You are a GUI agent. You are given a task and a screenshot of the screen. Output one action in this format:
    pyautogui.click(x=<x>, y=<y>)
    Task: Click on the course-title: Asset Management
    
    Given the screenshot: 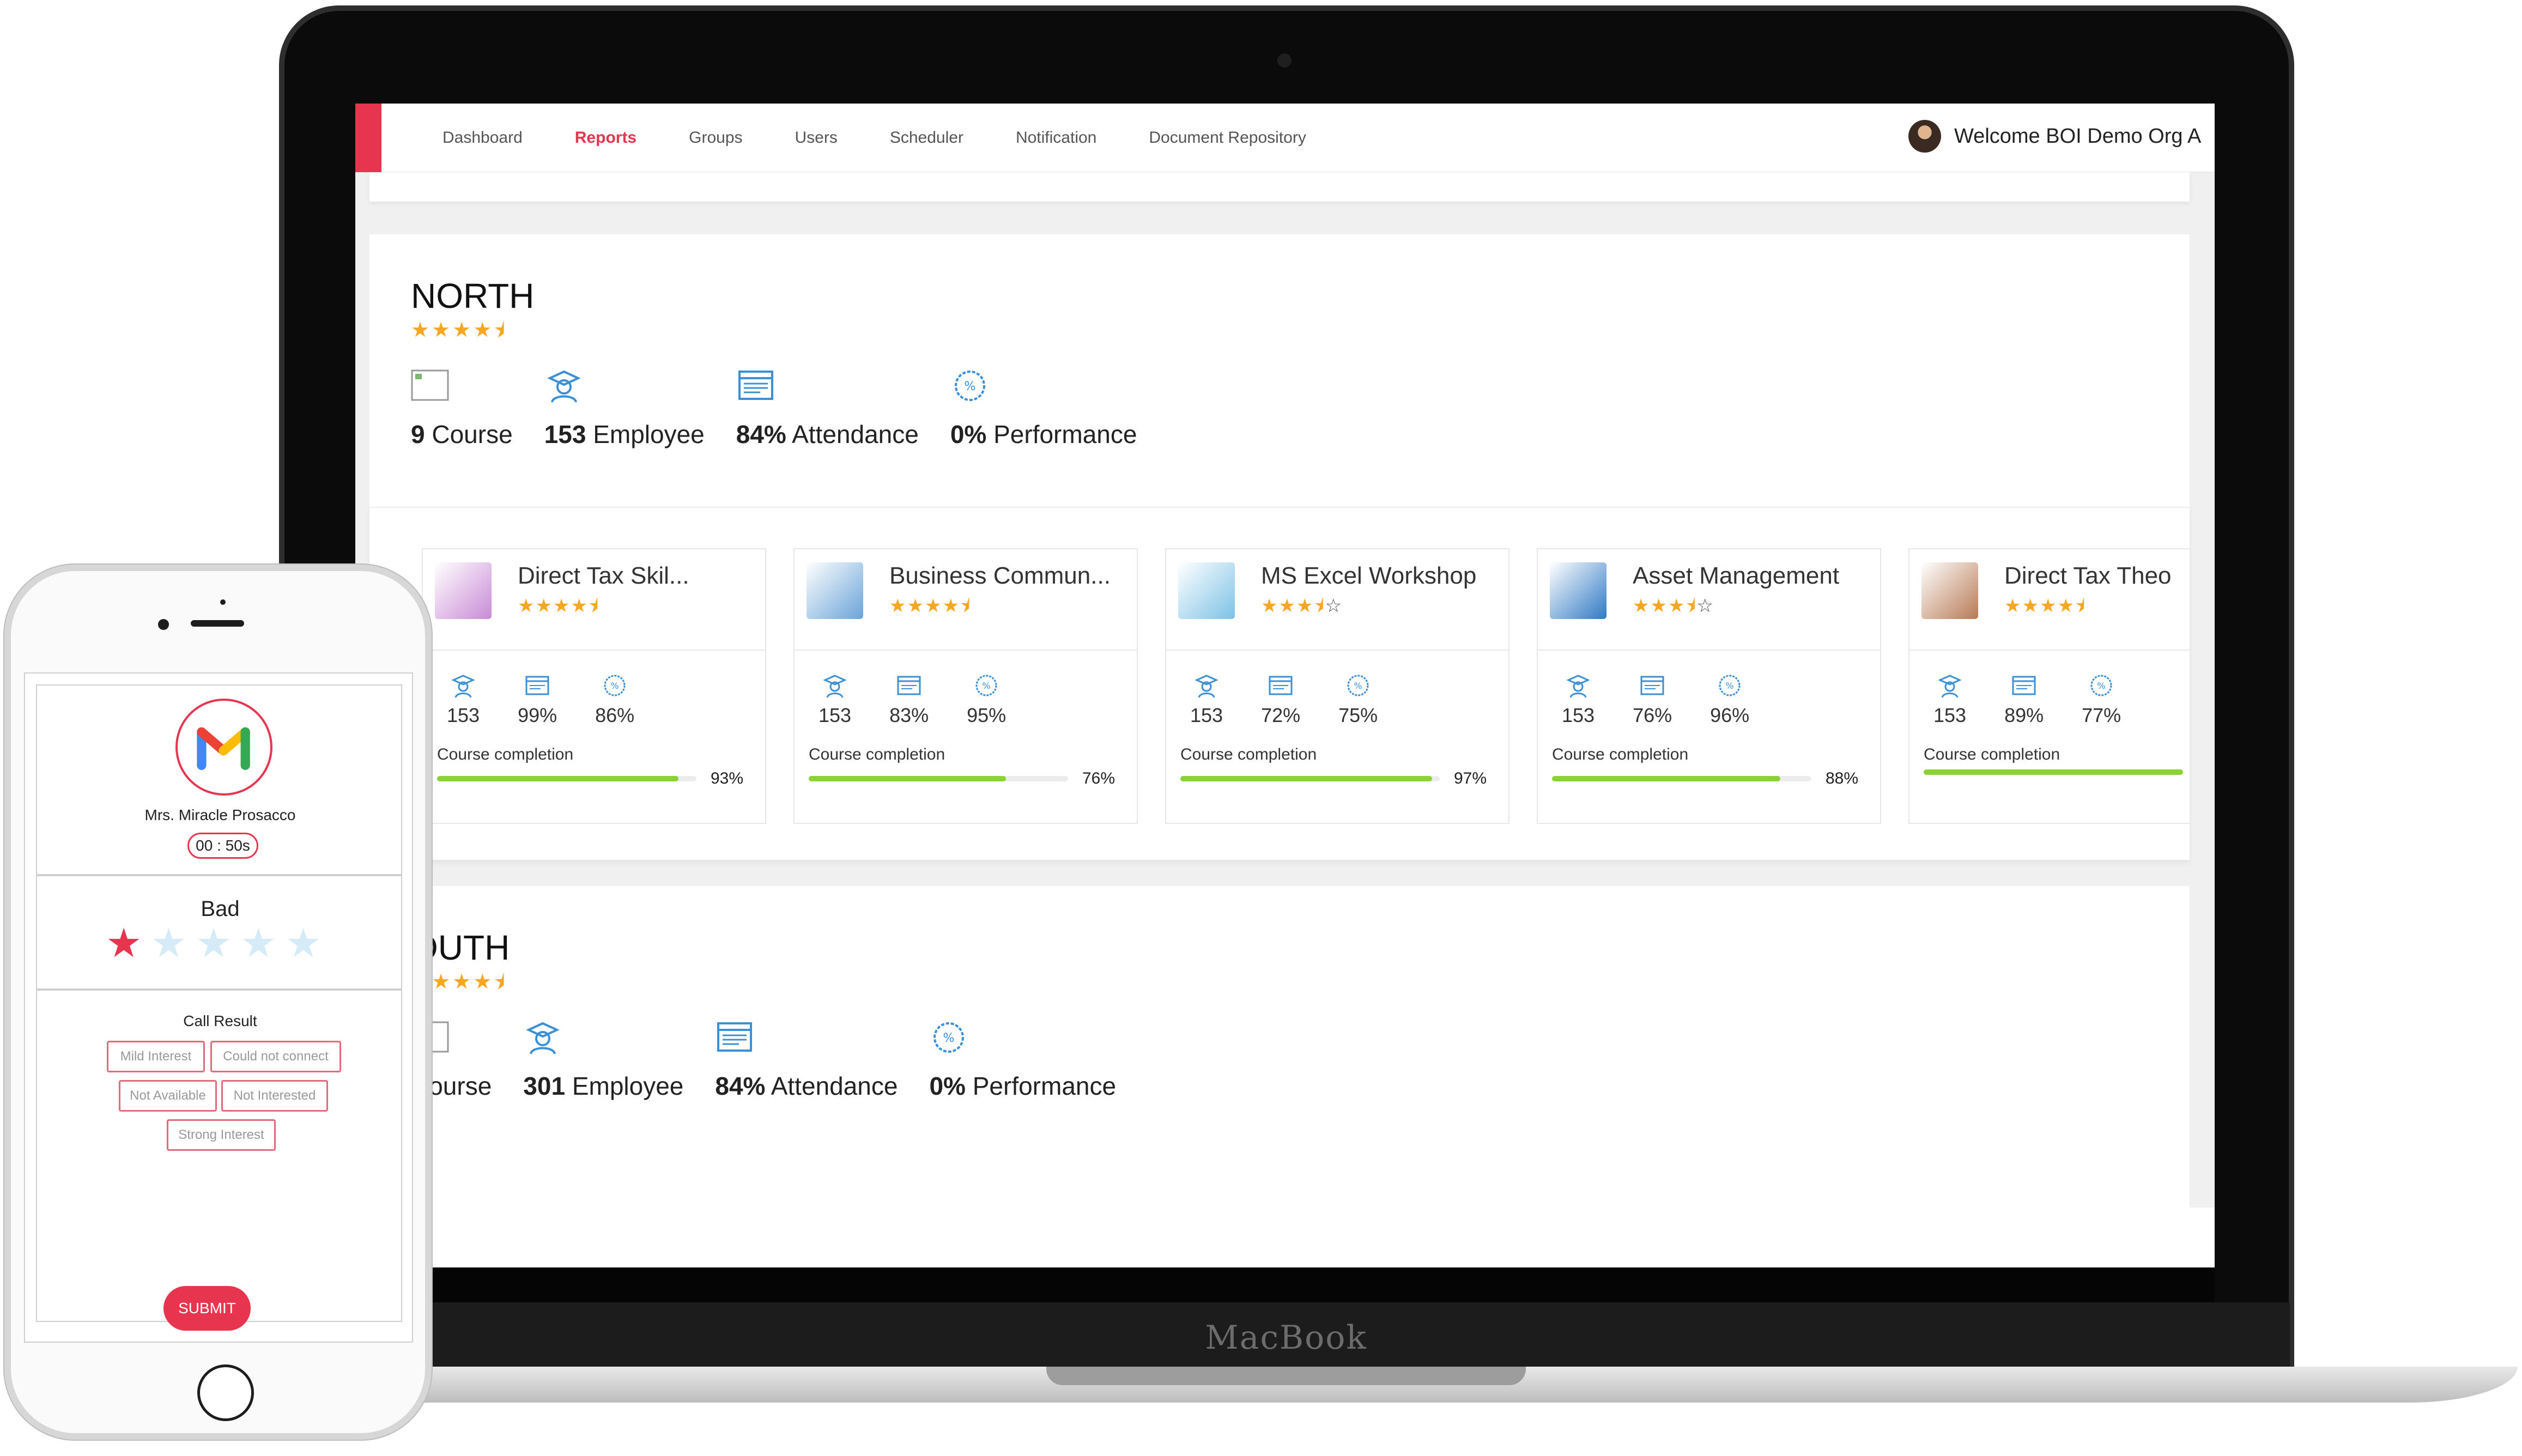 What is the action you would take?
    pyautogui.click(x=1736, y=575)
    